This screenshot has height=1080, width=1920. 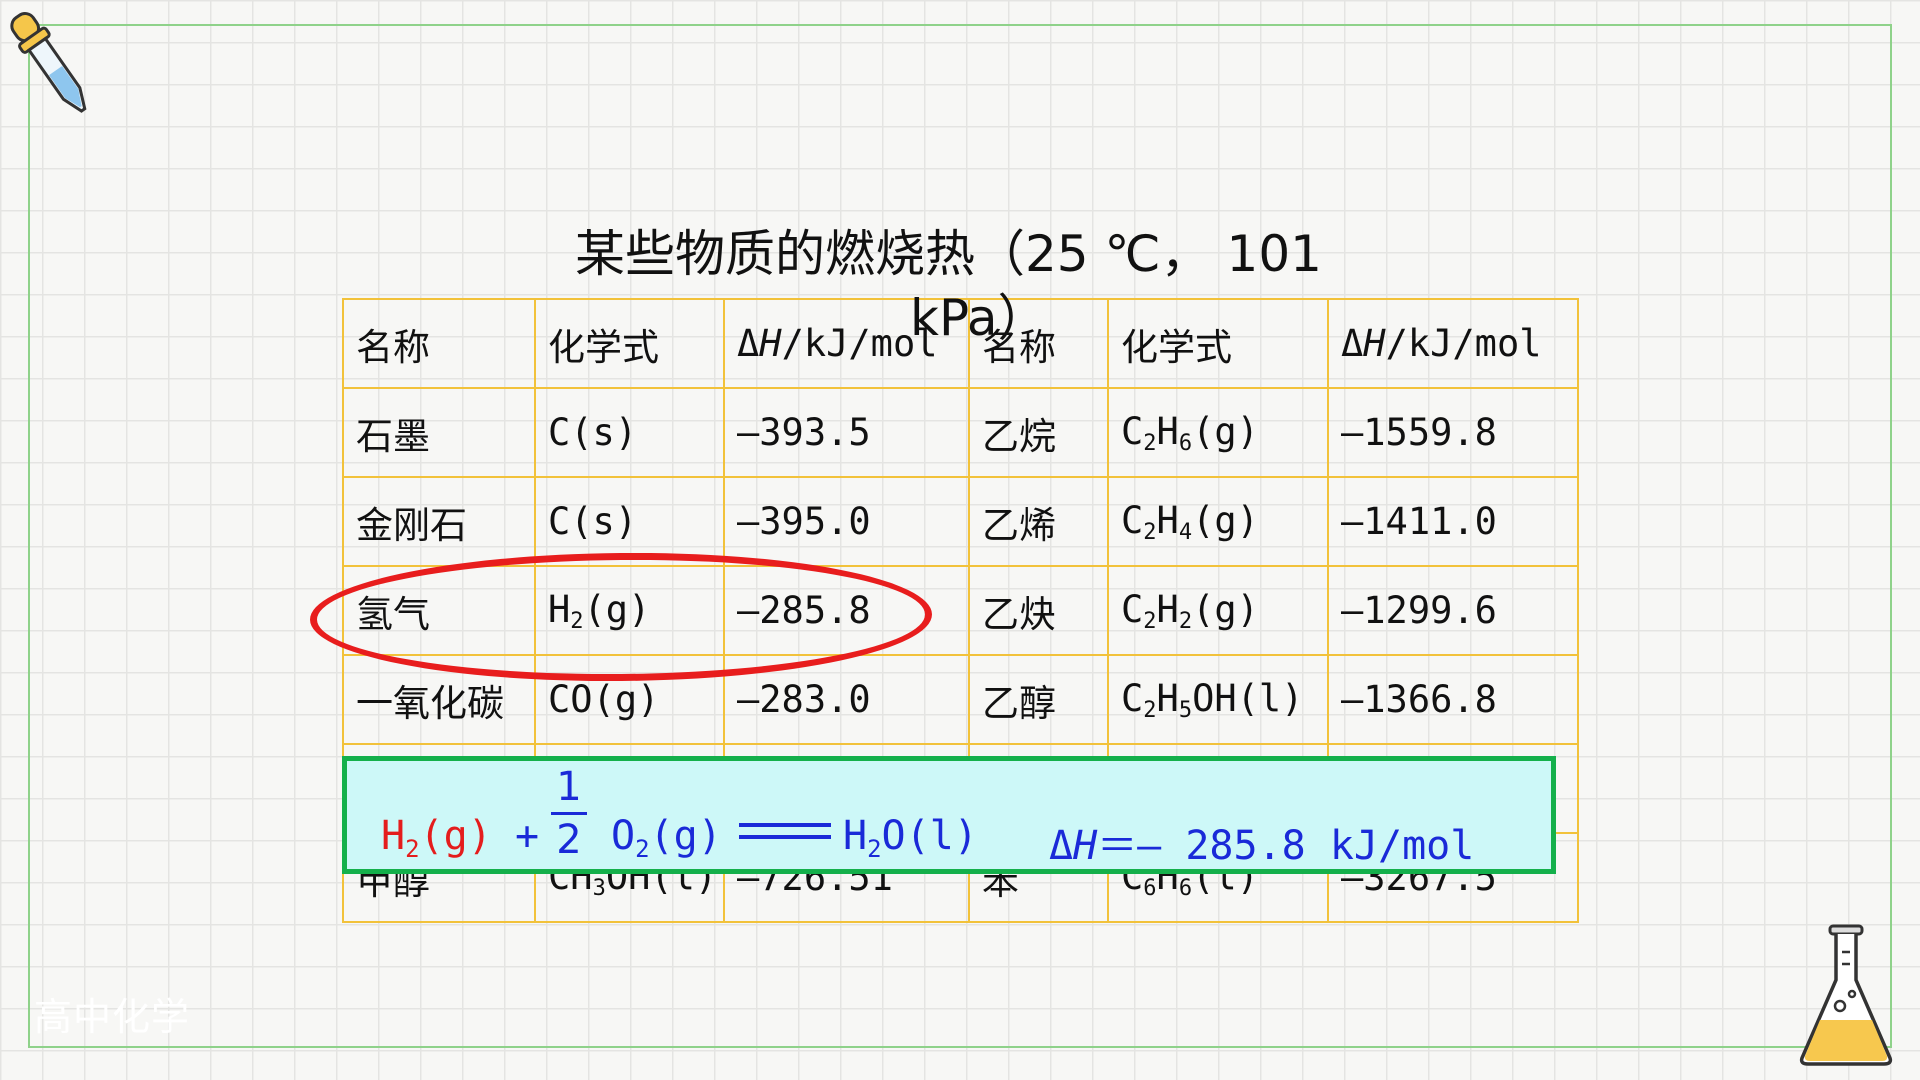 I want to click on equation-plus: +, so click(x=527, y=836).